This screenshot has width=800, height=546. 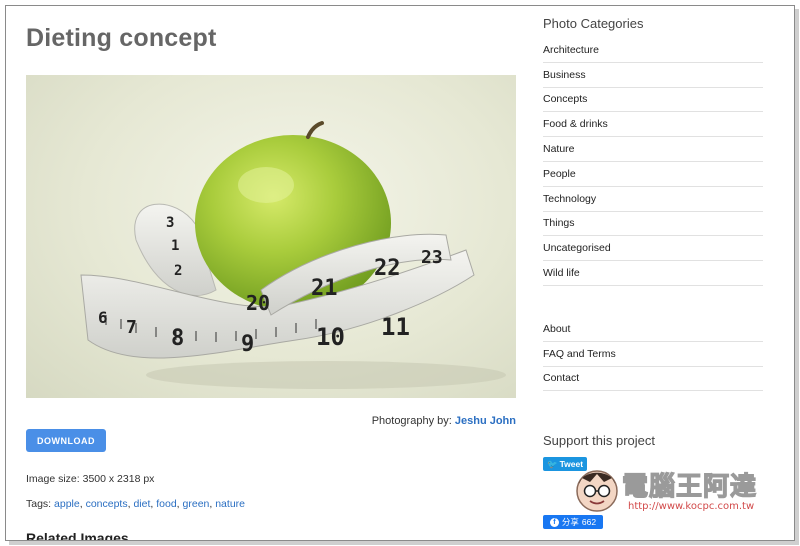 I want to click on mascot-face-icon, so click(x=597, y=491).